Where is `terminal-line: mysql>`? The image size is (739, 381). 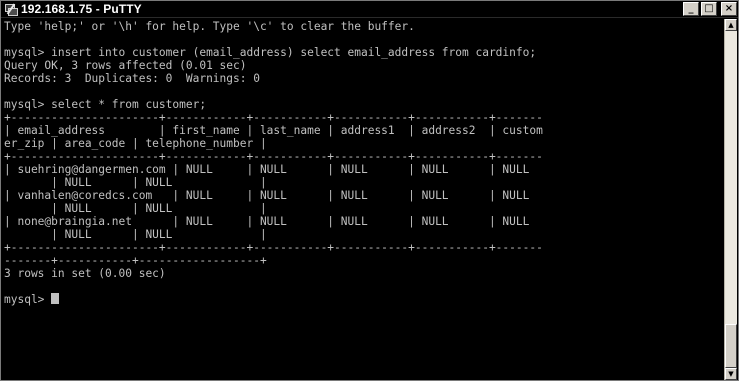 terminal-line: mysql> is located at coordinates (28, 299).